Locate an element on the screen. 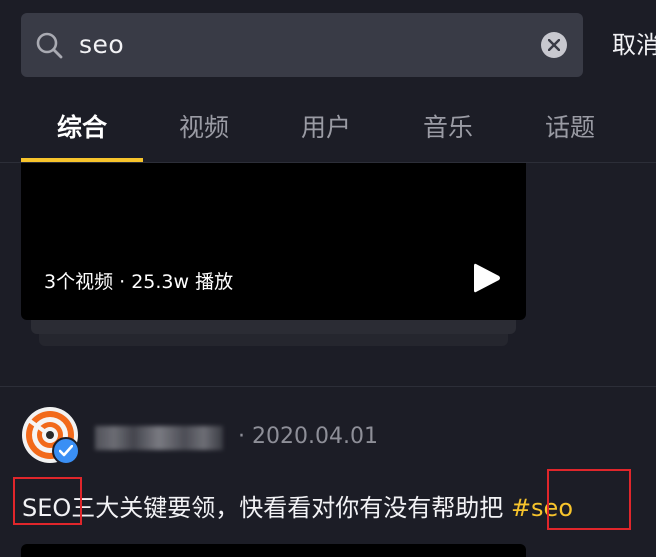  search-input: seo is located at coordinates (101, 45).